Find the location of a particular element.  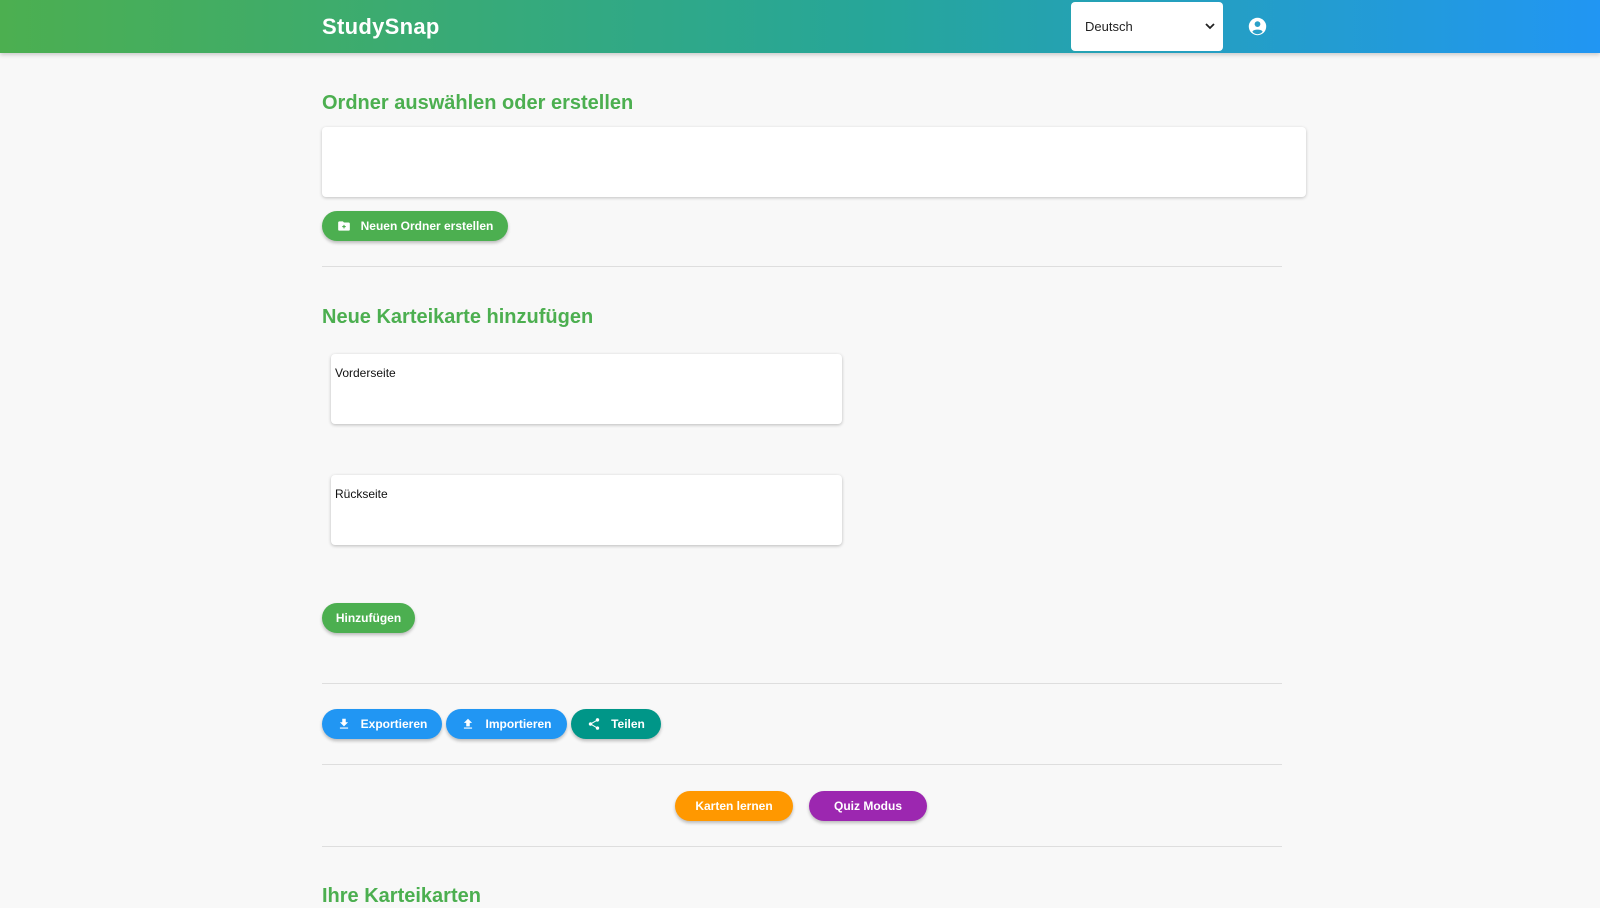

front-label: Vorderseite is located at coordinates (365, 373).